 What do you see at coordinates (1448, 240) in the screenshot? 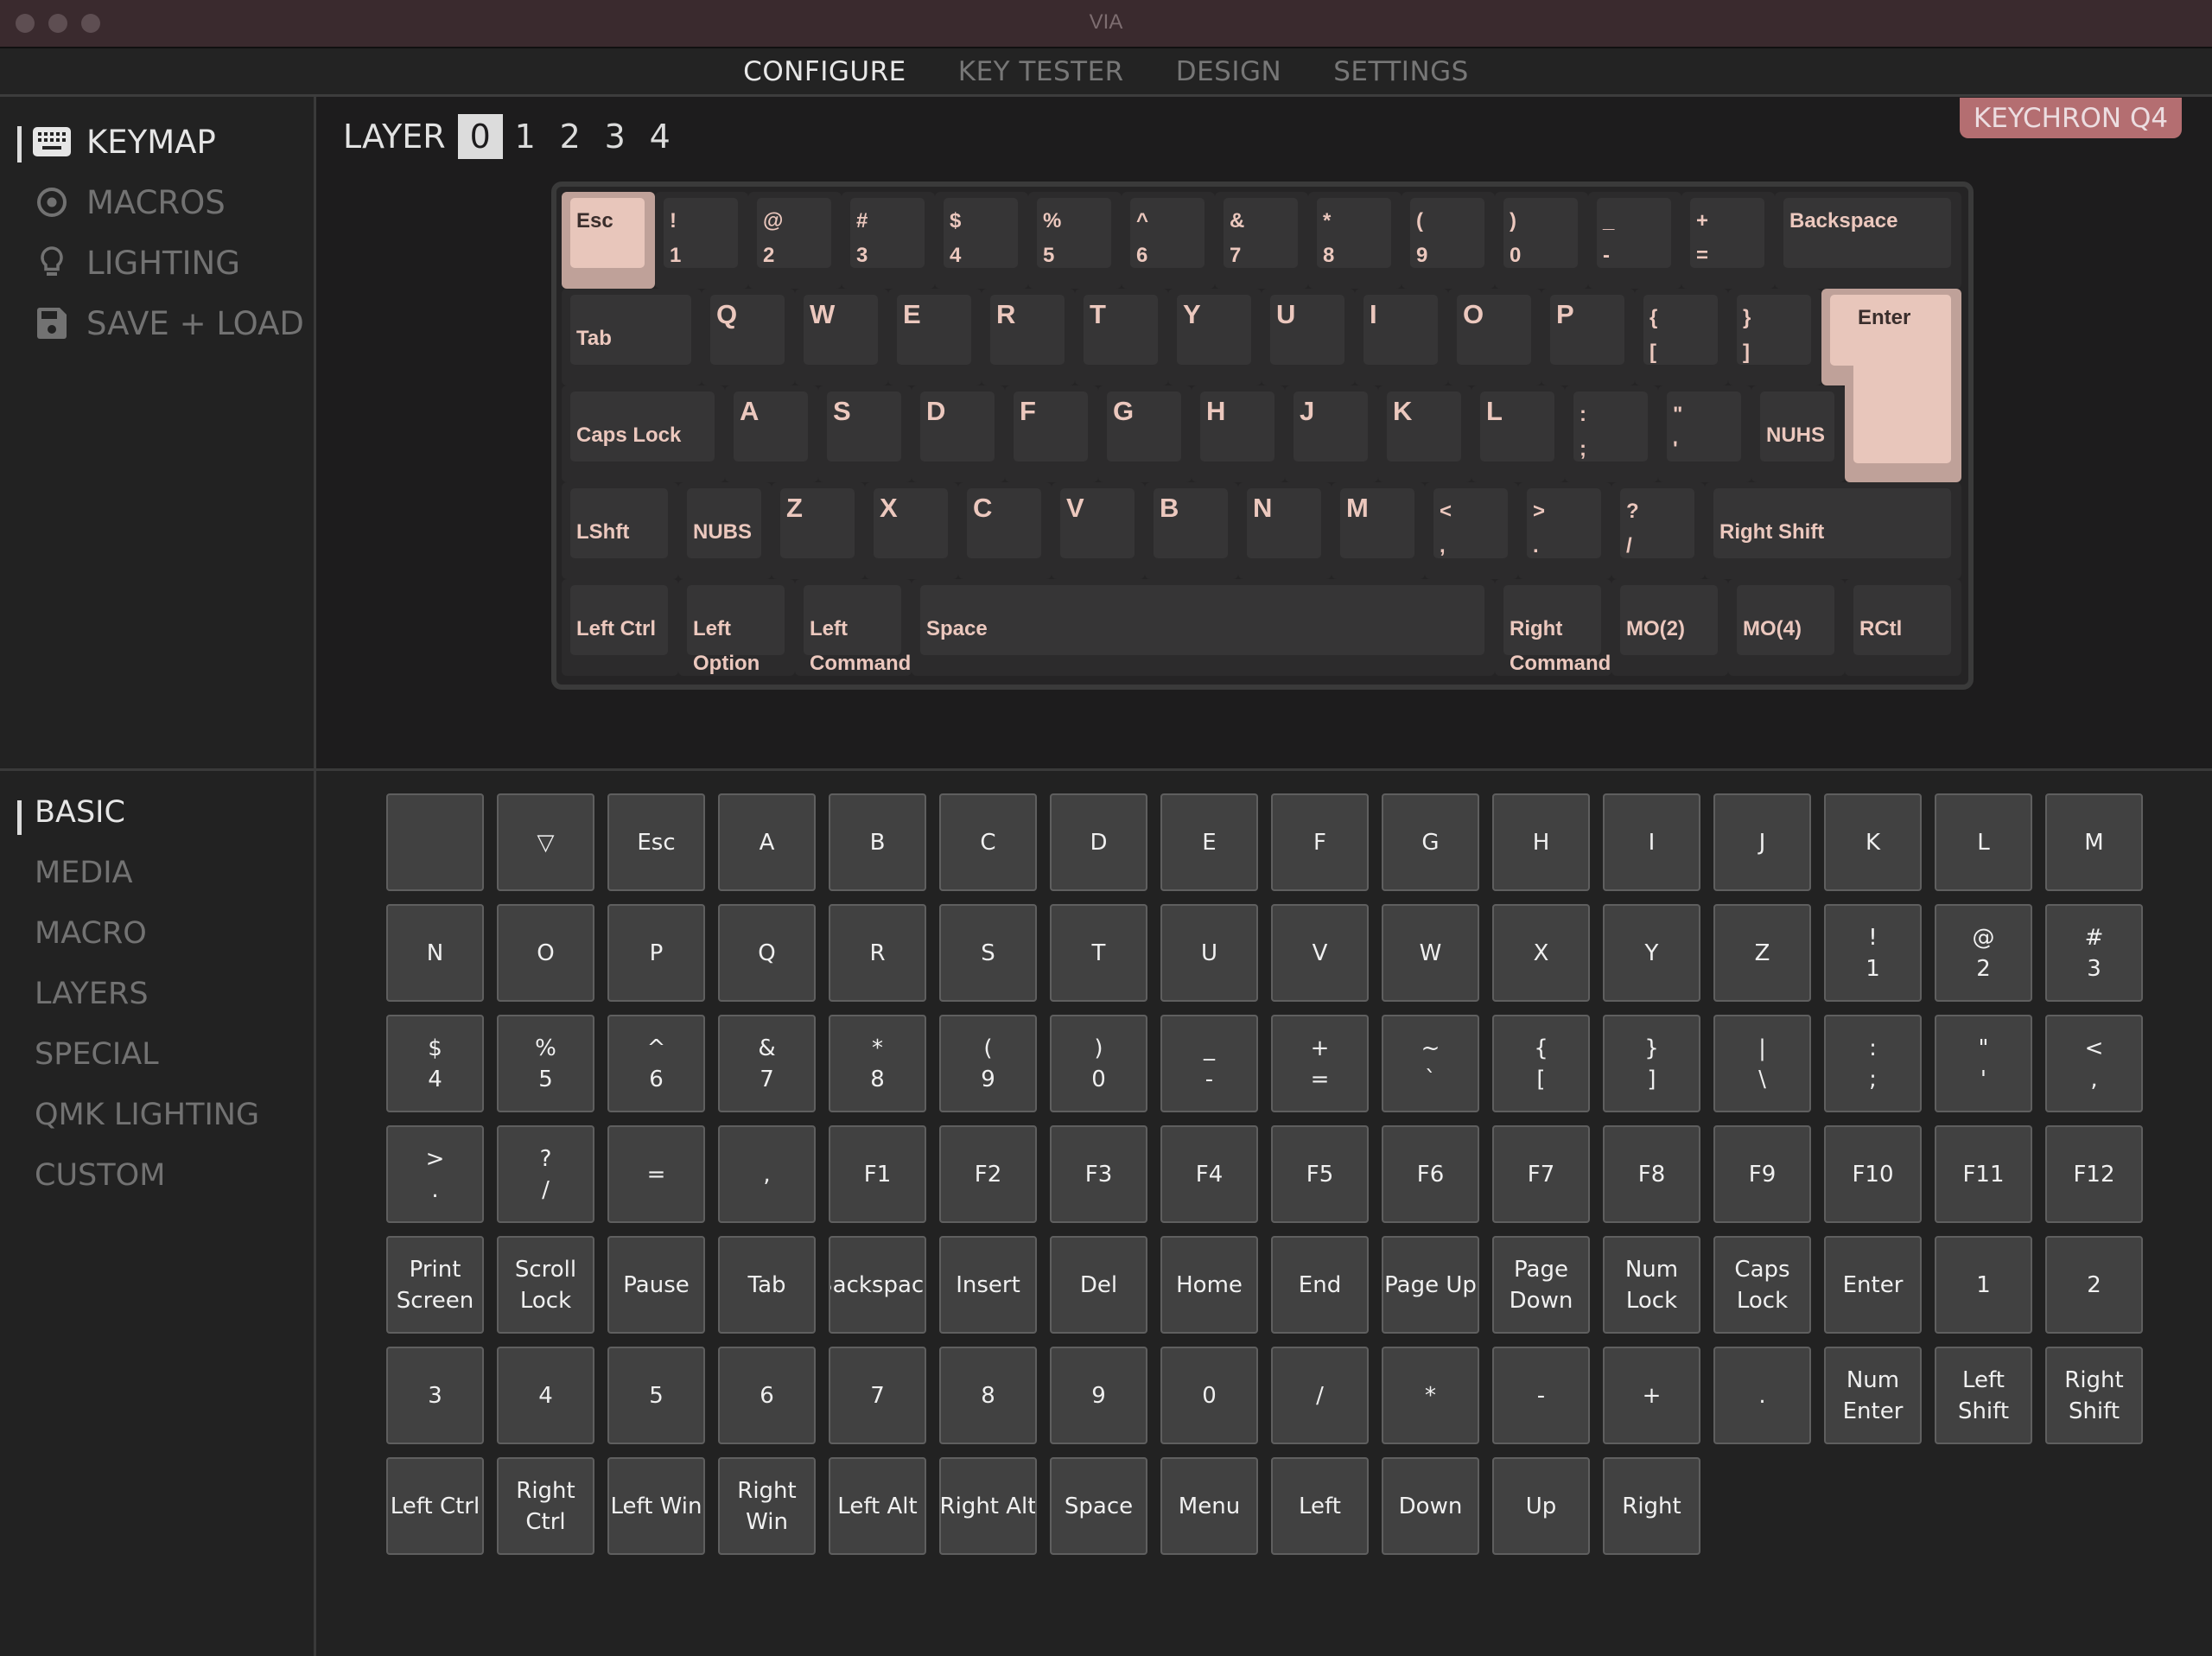
I see `keycap: (9` at bounding box center [1448, 240].